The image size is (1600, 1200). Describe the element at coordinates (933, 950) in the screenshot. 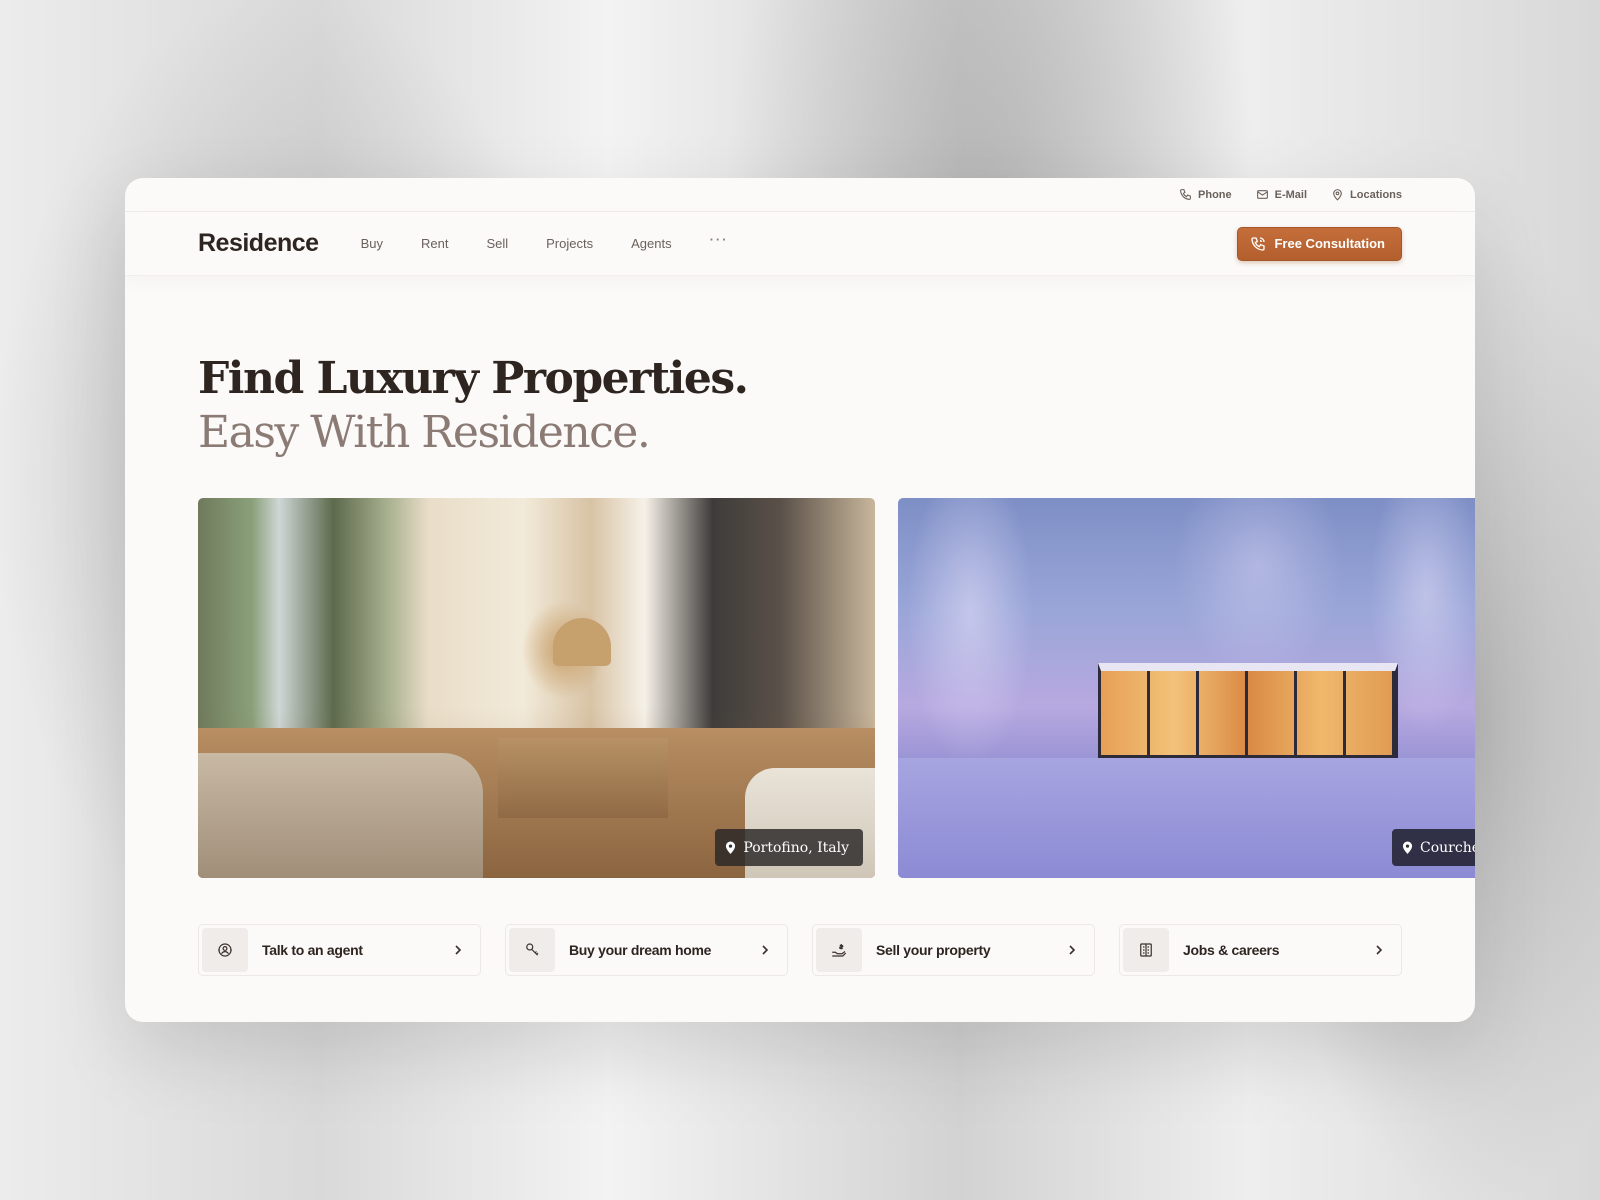

I see `action-label: Sell your property` at that location.